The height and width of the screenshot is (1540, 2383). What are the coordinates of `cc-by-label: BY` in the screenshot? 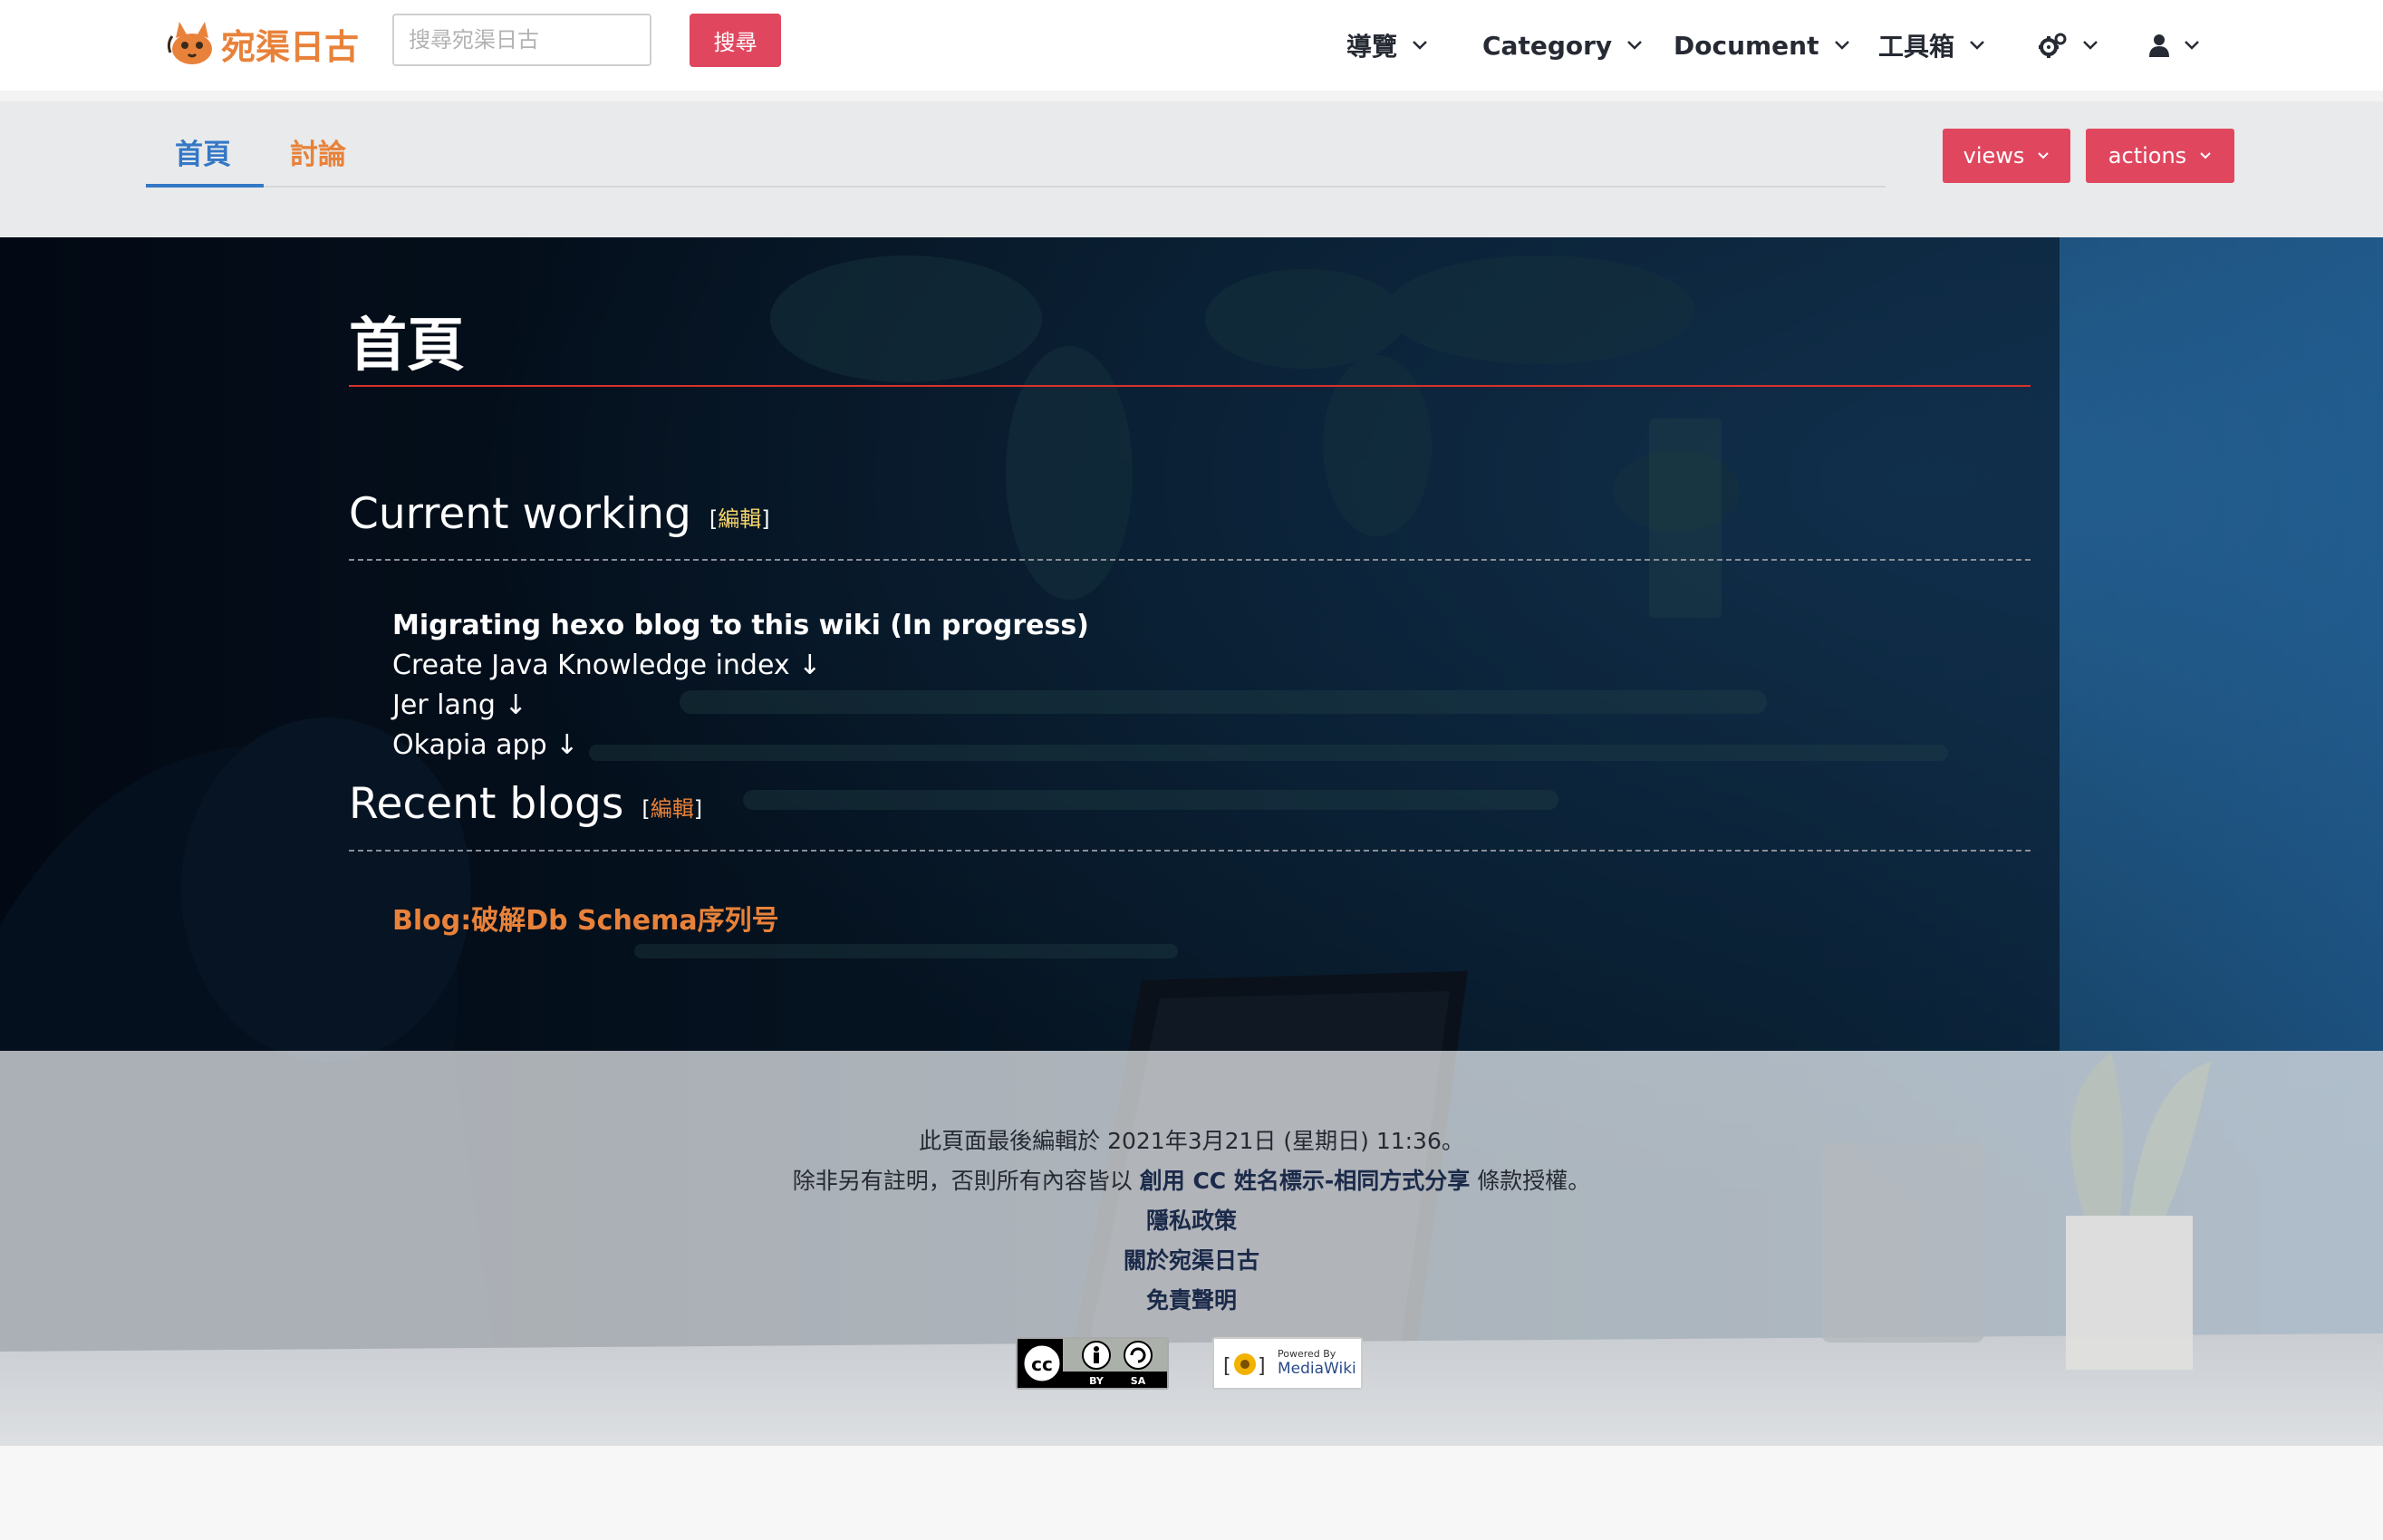 It's located at (1097, 1381).